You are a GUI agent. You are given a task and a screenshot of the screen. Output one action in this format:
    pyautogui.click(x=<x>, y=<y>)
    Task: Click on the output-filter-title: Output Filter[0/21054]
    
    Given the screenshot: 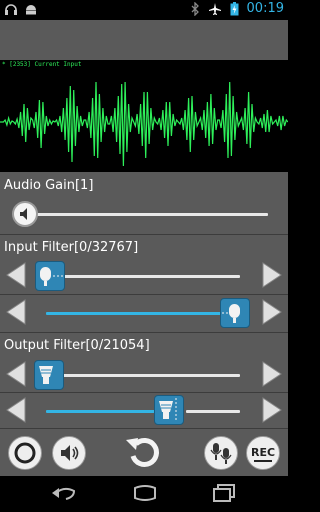 What is the action you would take?
    pyautogui.click(x=77, y=345)
    